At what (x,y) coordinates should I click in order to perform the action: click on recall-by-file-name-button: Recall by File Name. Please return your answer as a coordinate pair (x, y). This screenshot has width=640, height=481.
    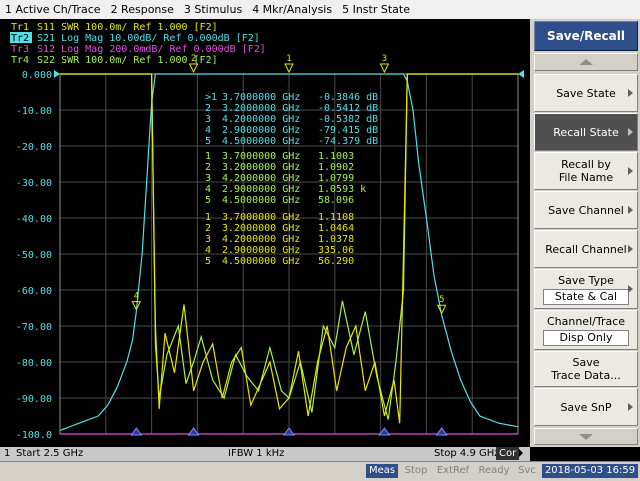
    Looking at the image, I should click on (586, 171).